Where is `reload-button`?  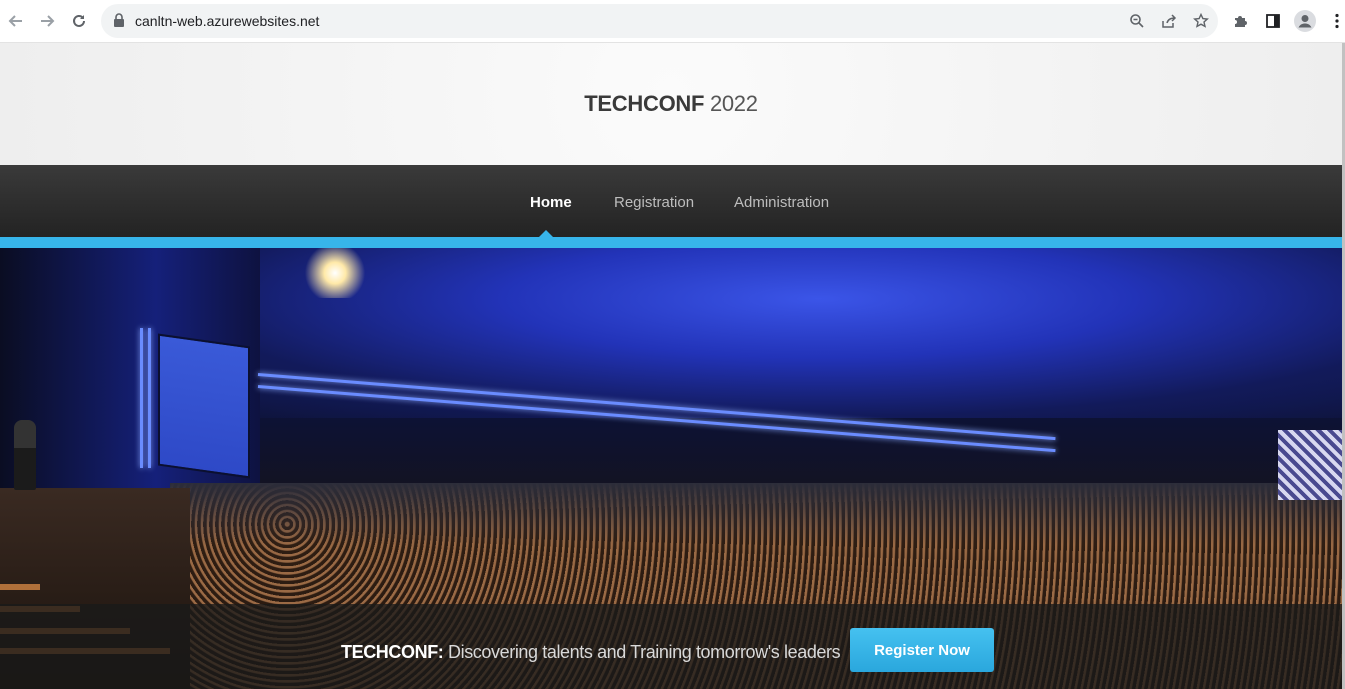 reload-button is located at coordinates (79, 21).